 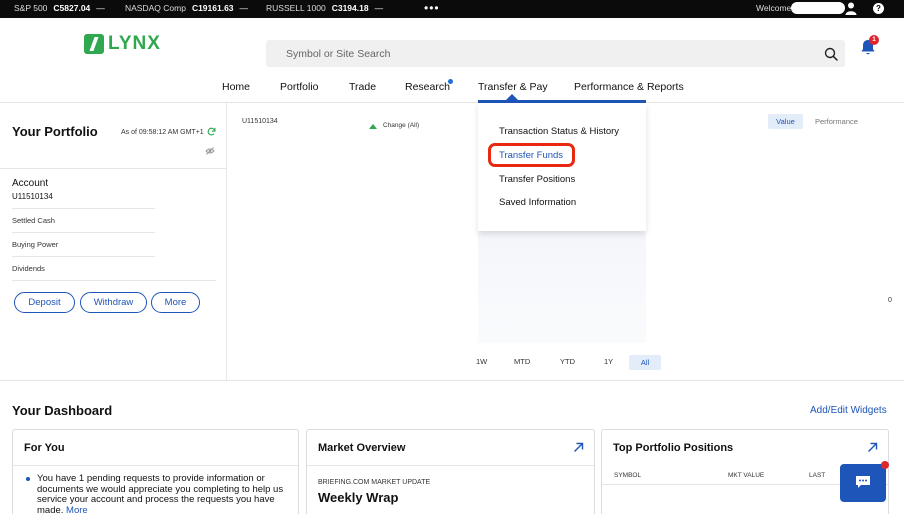 I want to click on hide-values-icon, so click(x=210, y=151).